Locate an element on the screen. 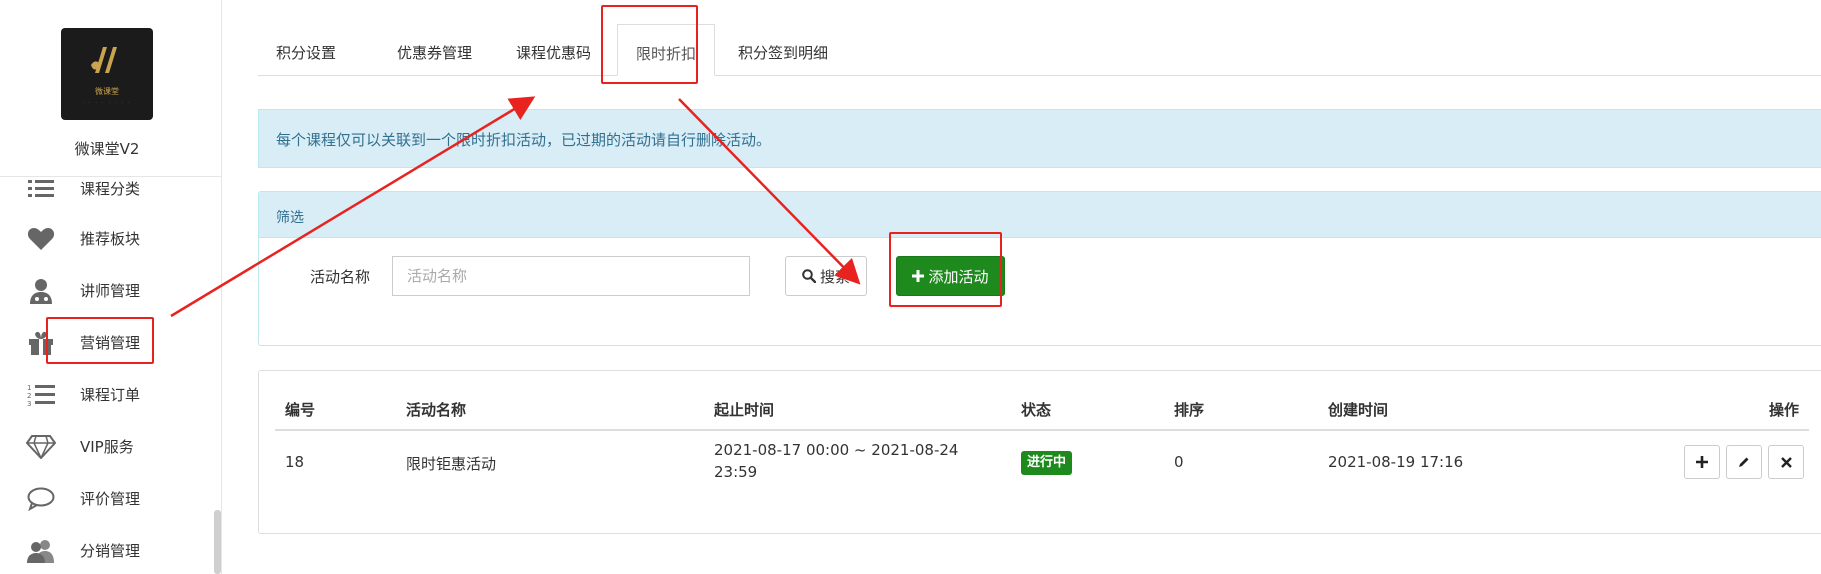 The width and height of the screenshot is (1821, 574). delete-button is located at coordinates (1786, 462).